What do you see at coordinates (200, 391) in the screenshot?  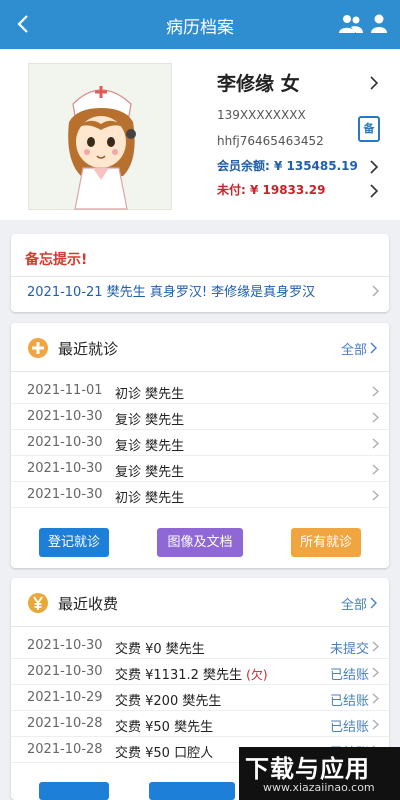 I see `visit-row: 2021-11-01 初诊 樊先生` at bounding box center [200, 391].